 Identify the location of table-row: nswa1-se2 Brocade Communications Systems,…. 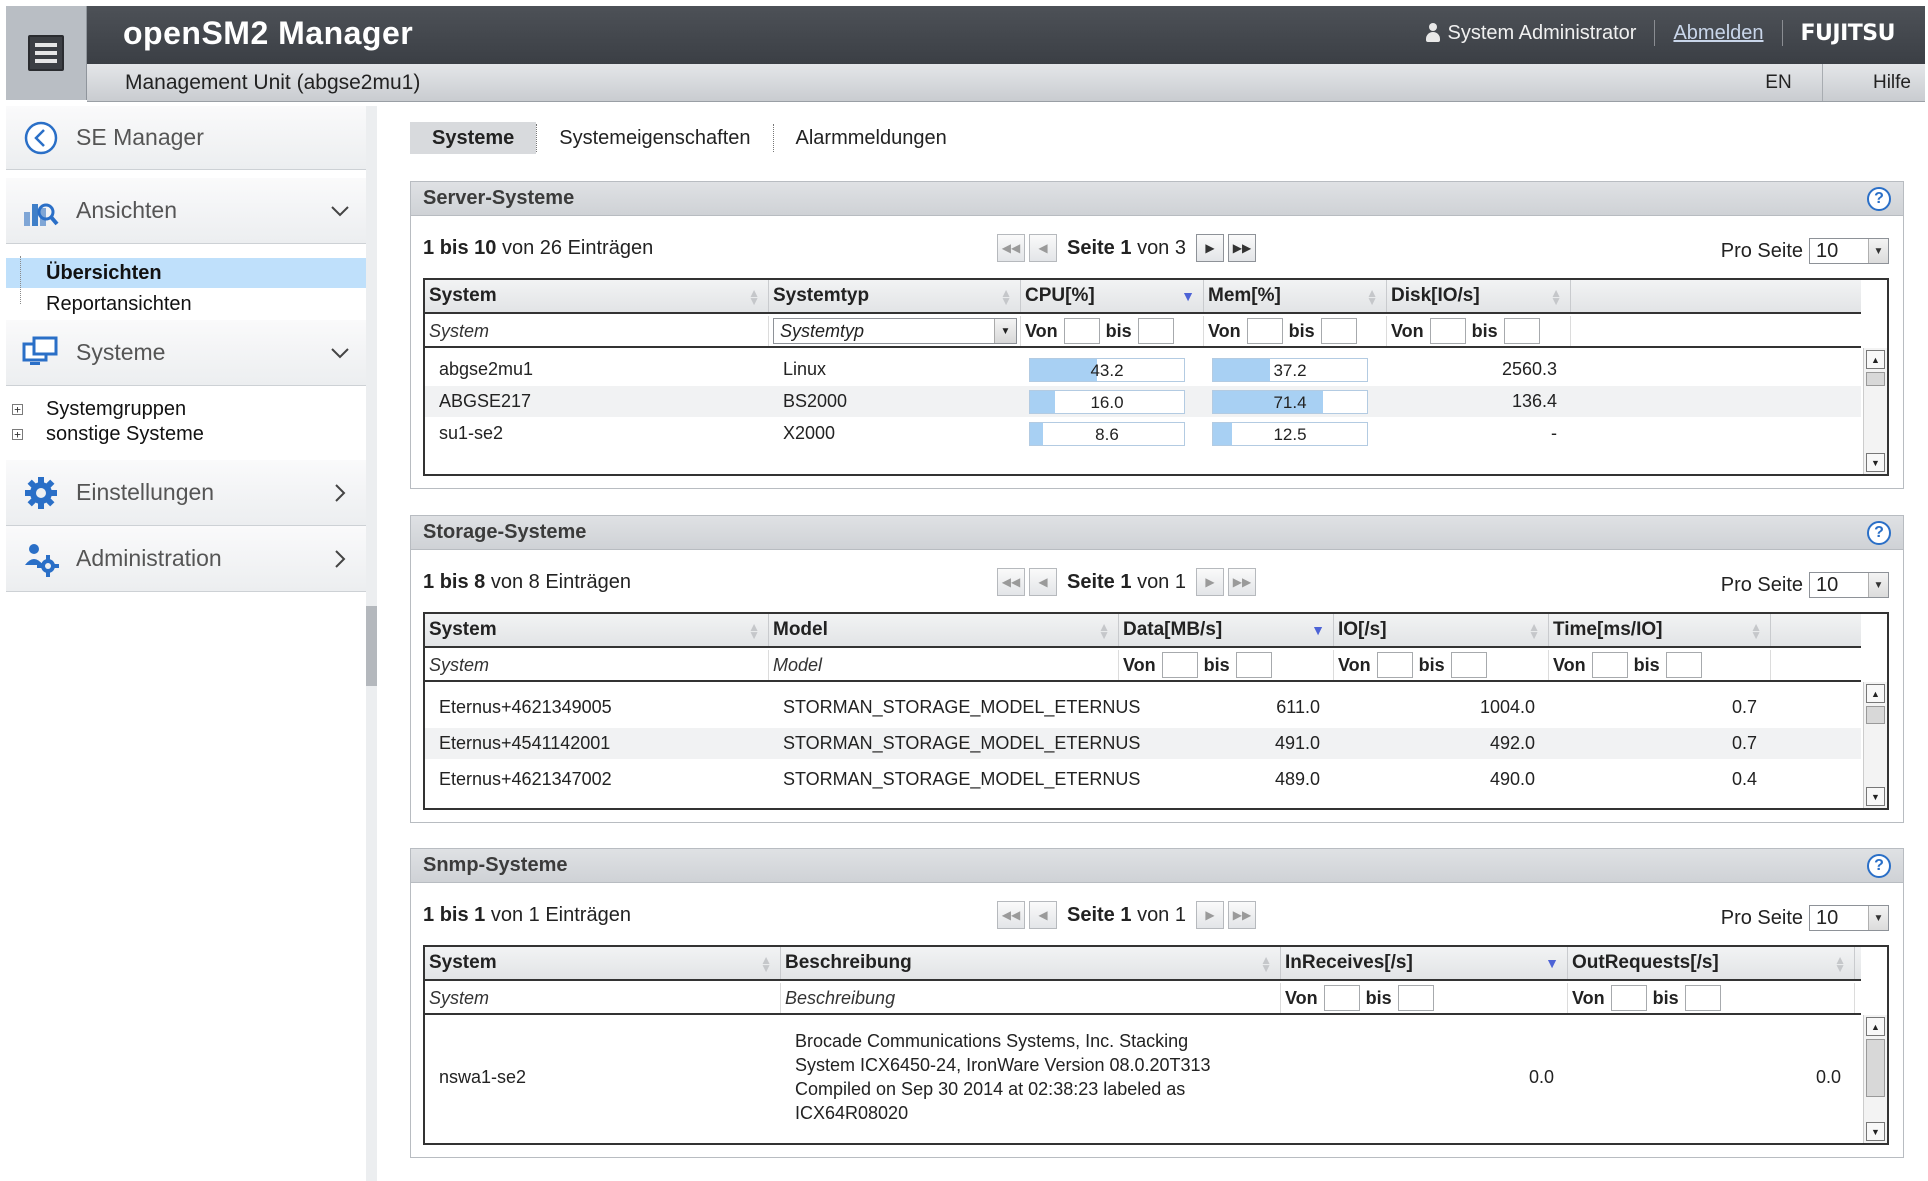
(1143, 1077).